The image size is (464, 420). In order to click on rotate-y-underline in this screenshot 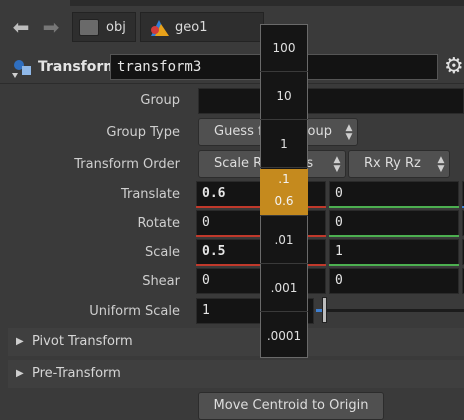, I will do `click(394, 236)`.